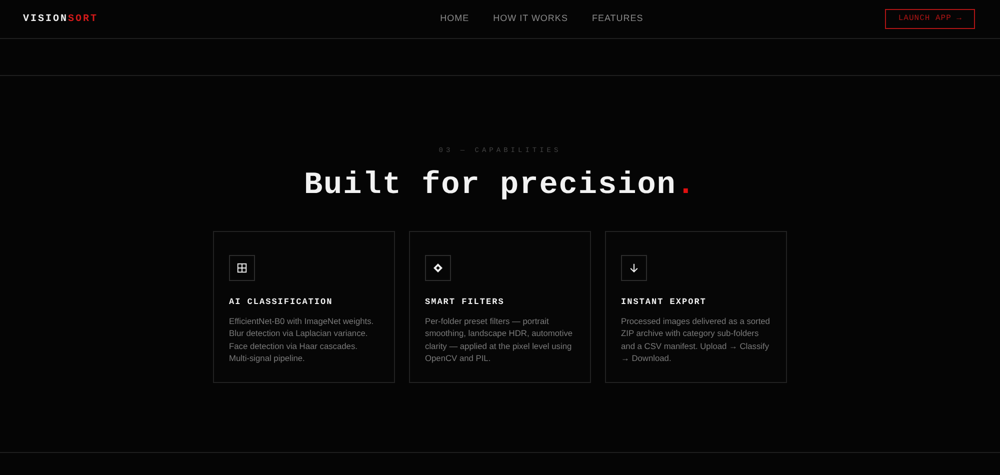  Describe the element at coordinates (696, 339) in the screenshot. I see `card-description: Processed images delivered as a sorted ZIP archive with category sub-folders and a CSV manifest. Upload → Classify → Download.` at that location.